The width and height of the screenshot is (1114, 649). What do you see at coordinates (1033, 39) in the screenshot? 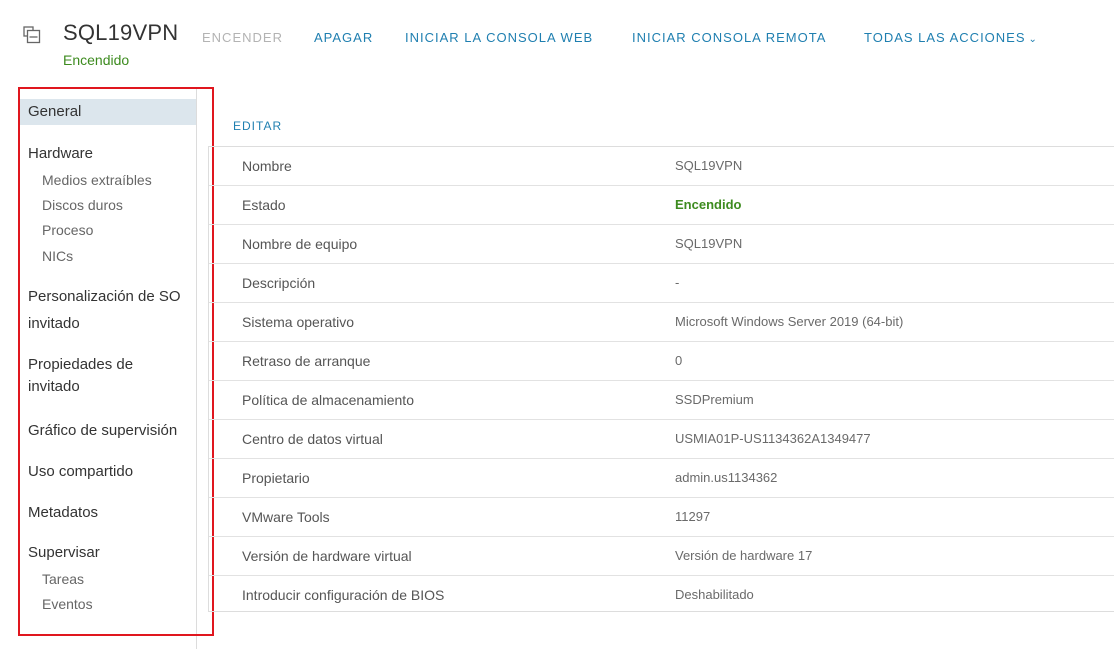
I see `chevron-down-icon: ⌄` at bounding box center [1033, 39].